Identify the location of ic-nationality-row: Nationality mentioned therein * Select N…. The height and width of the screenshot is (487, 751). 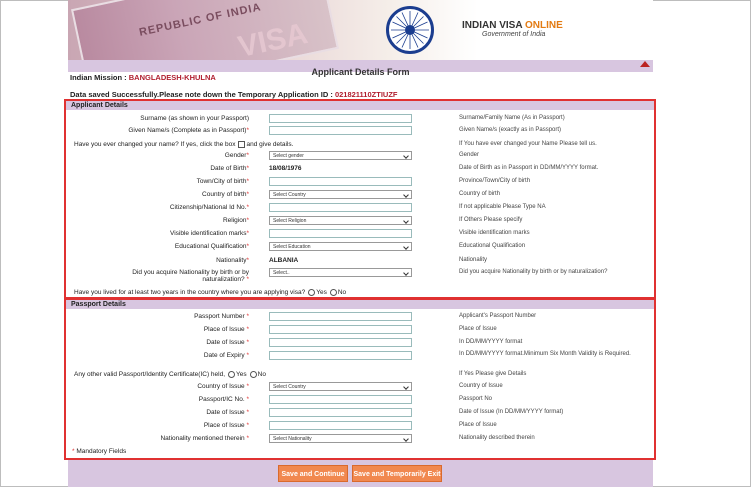
(360, 439).